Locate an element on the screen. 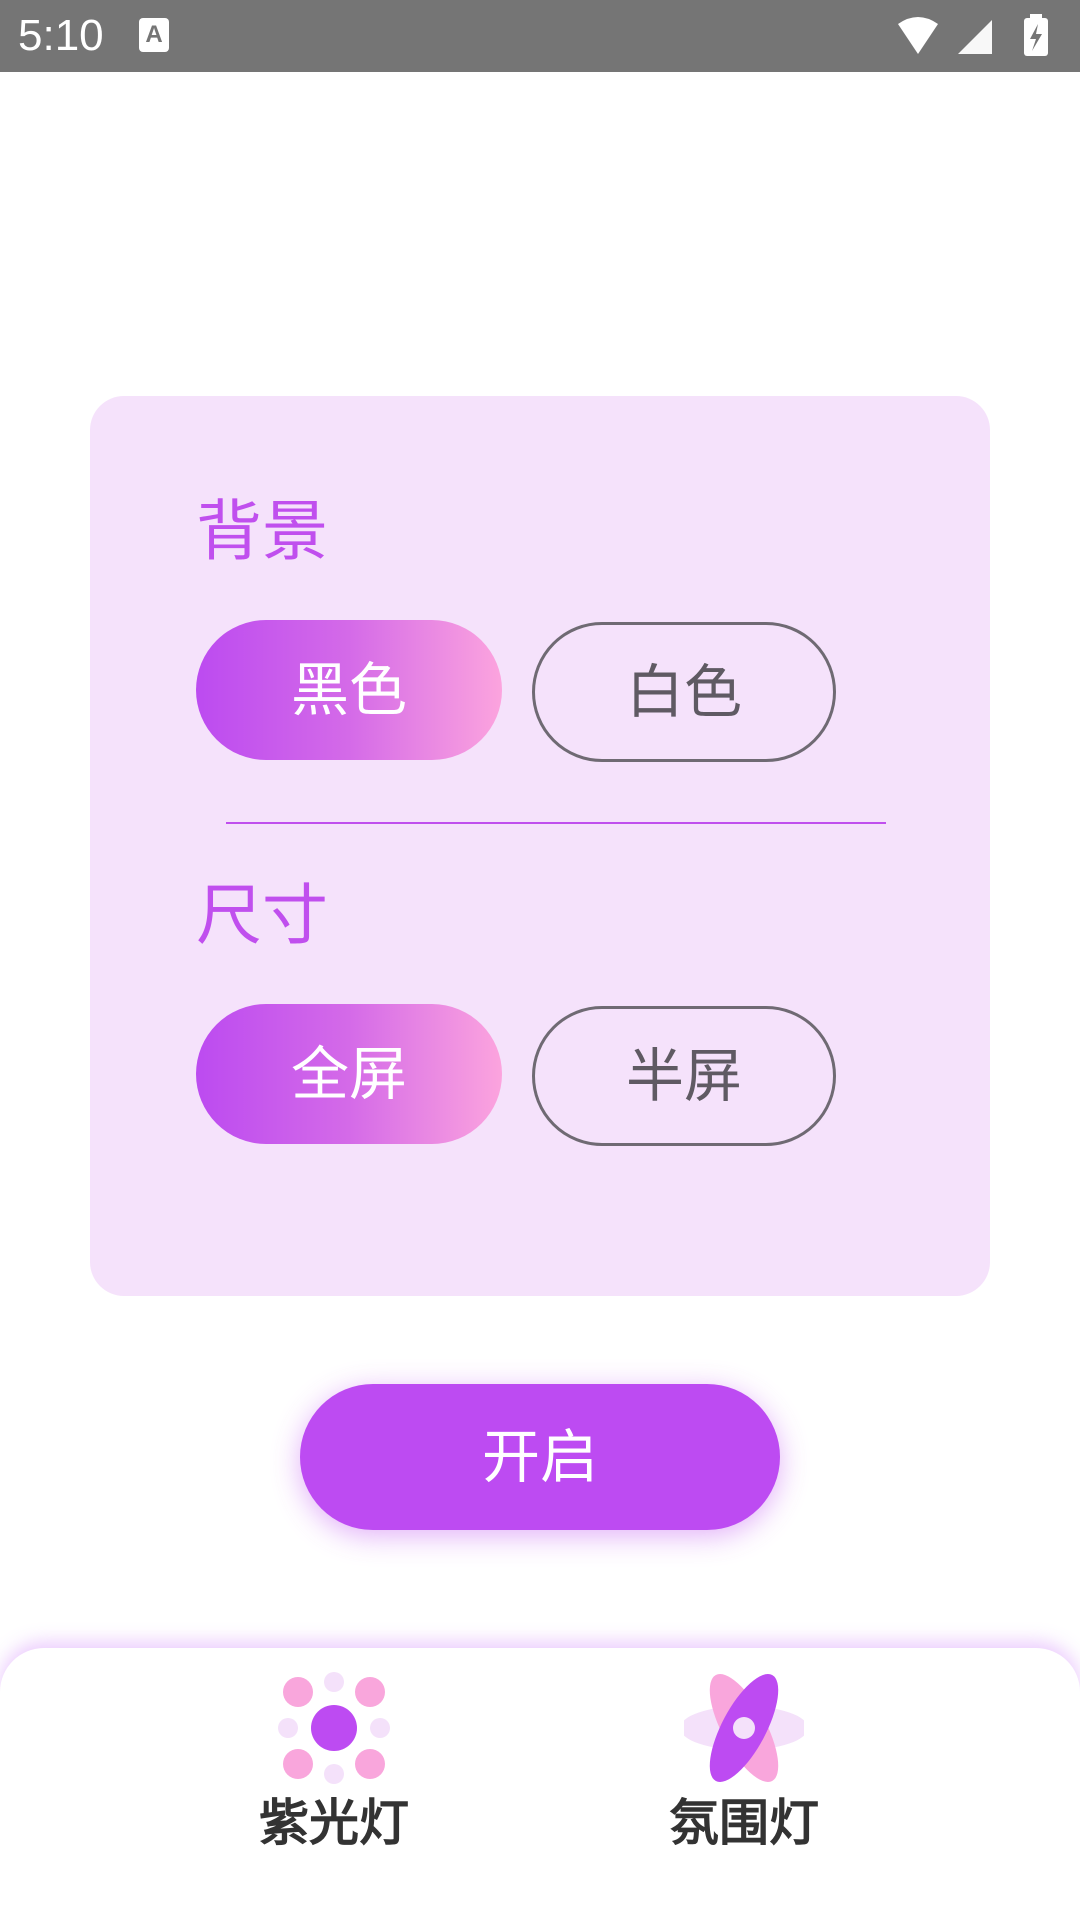 The image size is (1080, 1920). signal-icon is located at coordinates (975, 37).